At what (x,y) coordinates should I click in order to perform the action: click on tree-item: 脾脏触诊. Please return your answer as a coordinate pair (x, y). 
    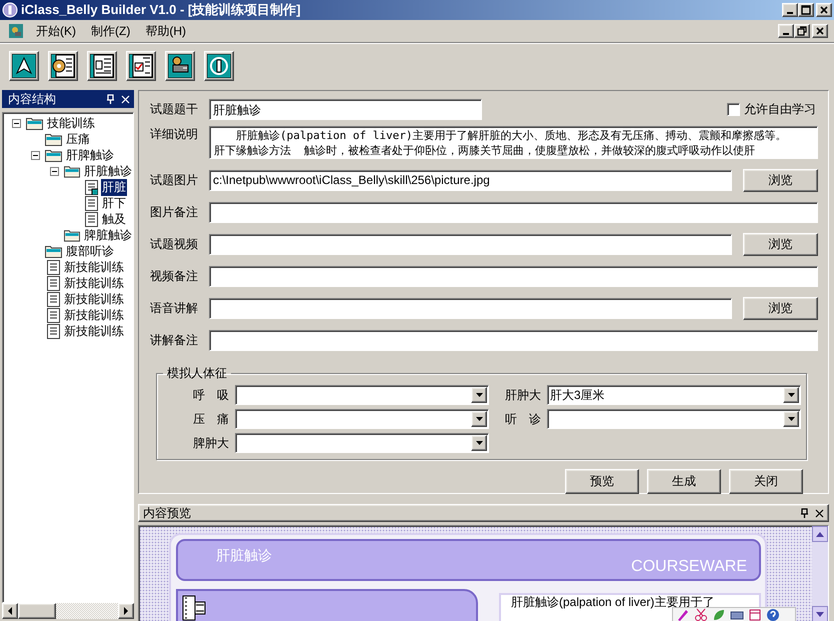
    Looking at the image, I should click on (108, 235).